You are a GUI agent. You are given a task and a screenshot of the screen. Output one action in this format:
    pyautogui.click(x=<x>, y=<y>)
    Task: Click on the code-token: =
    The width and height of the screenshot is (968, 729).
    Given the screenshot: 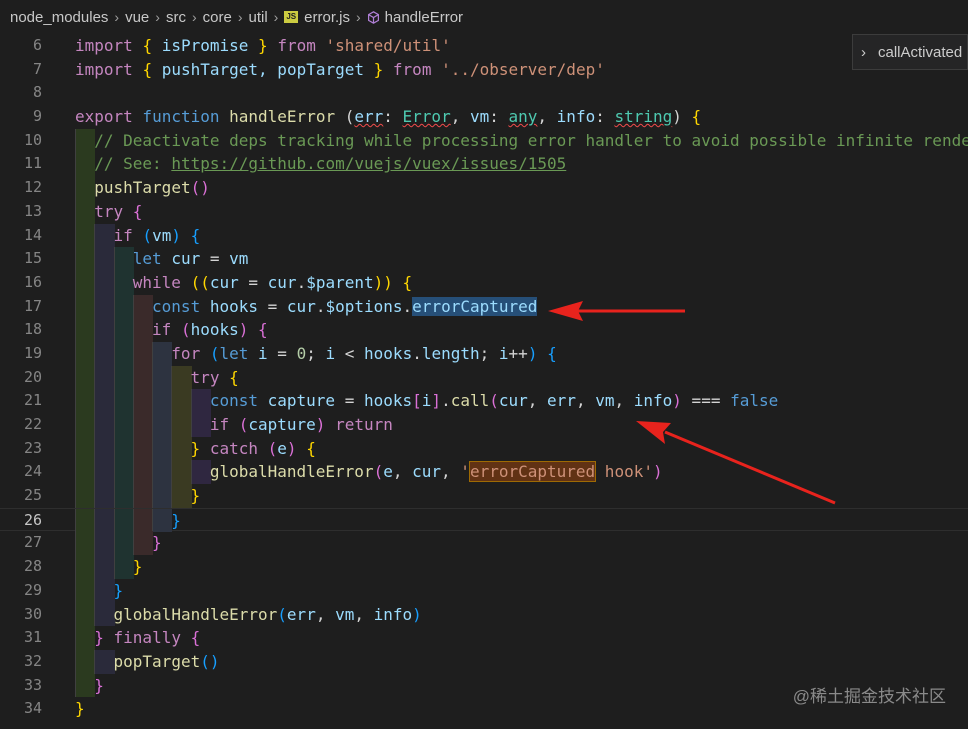 What is the action you would take?
    pyautogui.click(x=253, y=282)
    